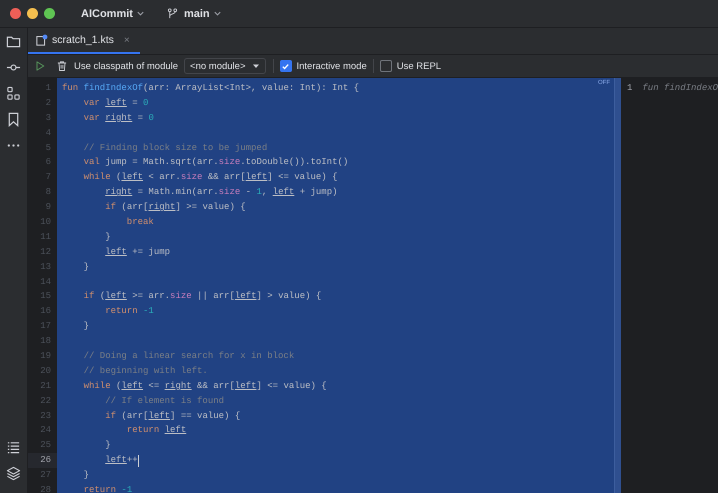  I want to click on code-line: // If element is found, so click(164, 401).